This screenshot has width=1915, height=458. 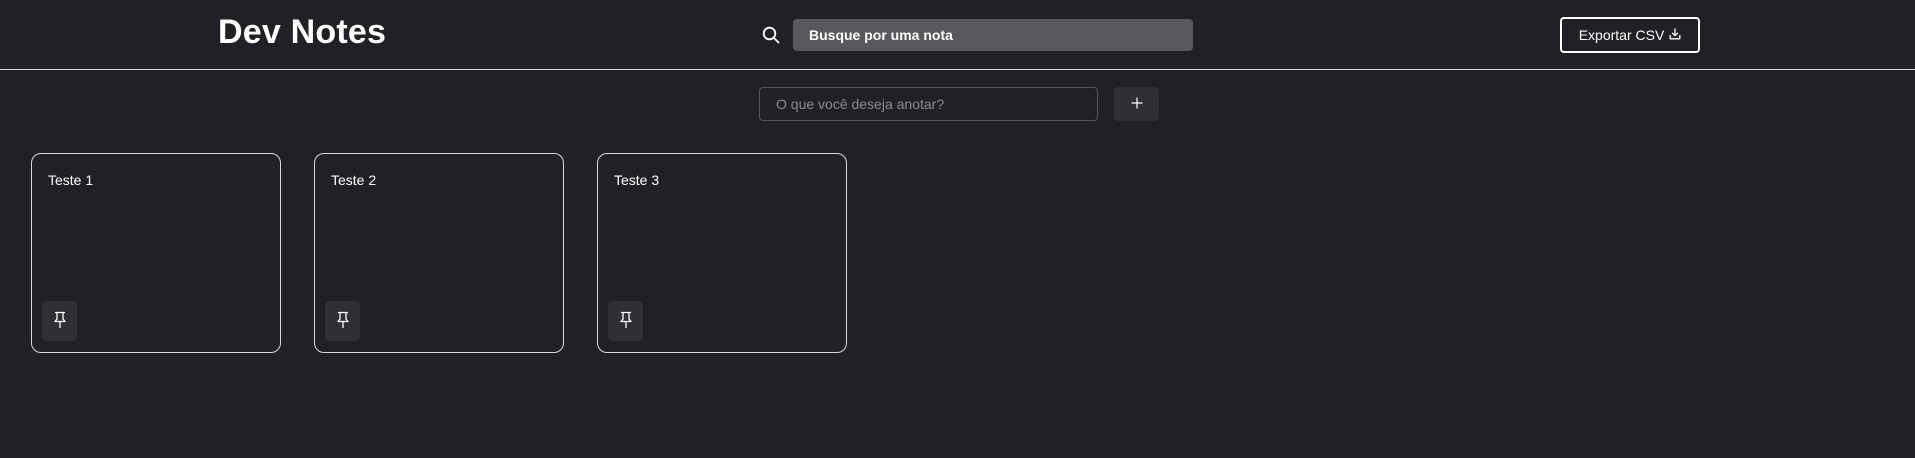 I want to click on note-input, so click(x=928, y=104).